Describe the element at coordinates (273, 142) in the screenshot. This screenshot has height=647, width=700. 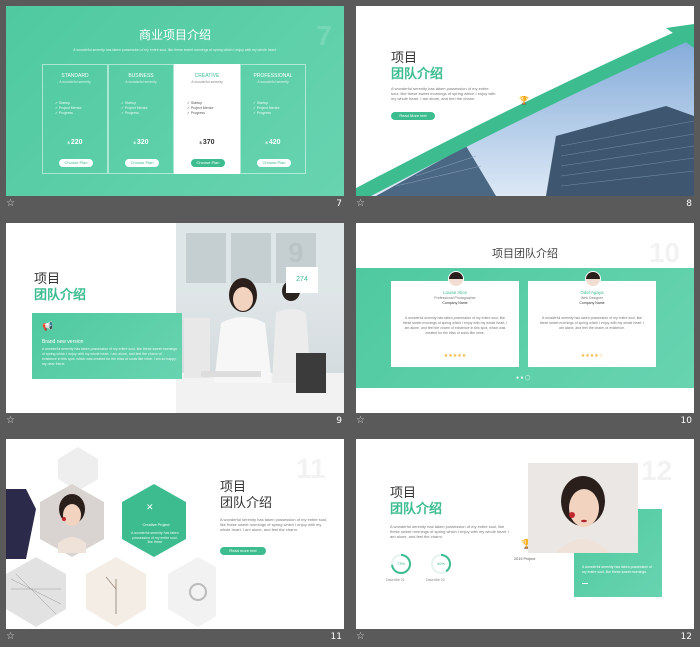
I see `plan-price: $ 420` at that location.